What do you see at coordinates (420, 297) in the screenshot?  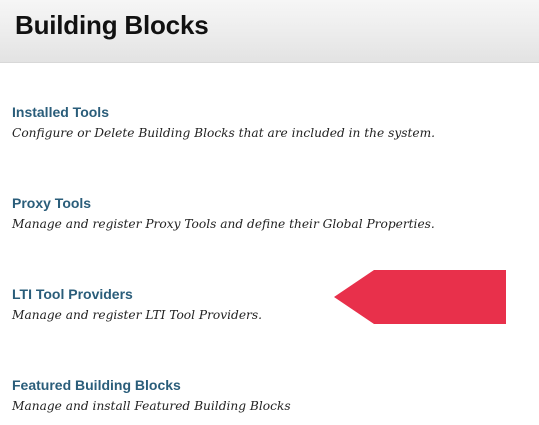 I see `annotation-arrow-icon` at bounding box center [420, 297].